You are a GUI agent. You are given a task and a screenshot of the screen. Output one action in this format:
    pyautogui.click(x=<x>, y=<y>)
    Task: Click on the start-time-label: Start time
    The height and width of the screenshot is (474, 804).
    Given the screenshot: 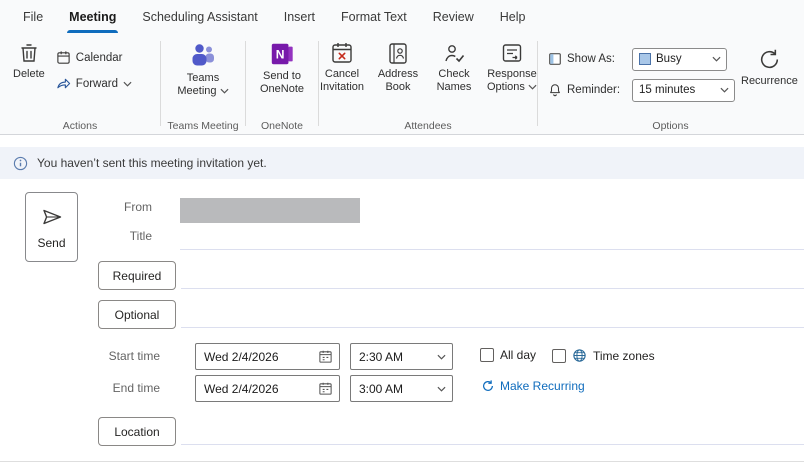 What is the action you would take?
    pyautogui.click(x=134, y=356)
    